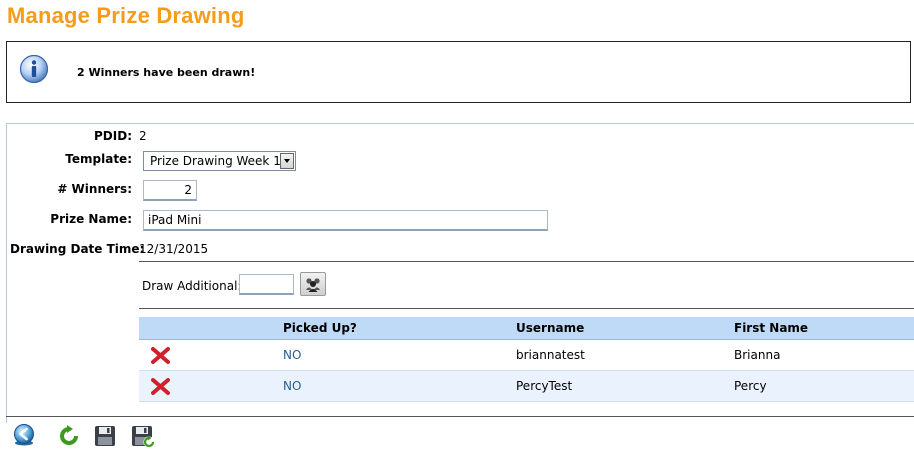  I want to click on draw-additional-label: Draw Additional:, so click(192, 286).